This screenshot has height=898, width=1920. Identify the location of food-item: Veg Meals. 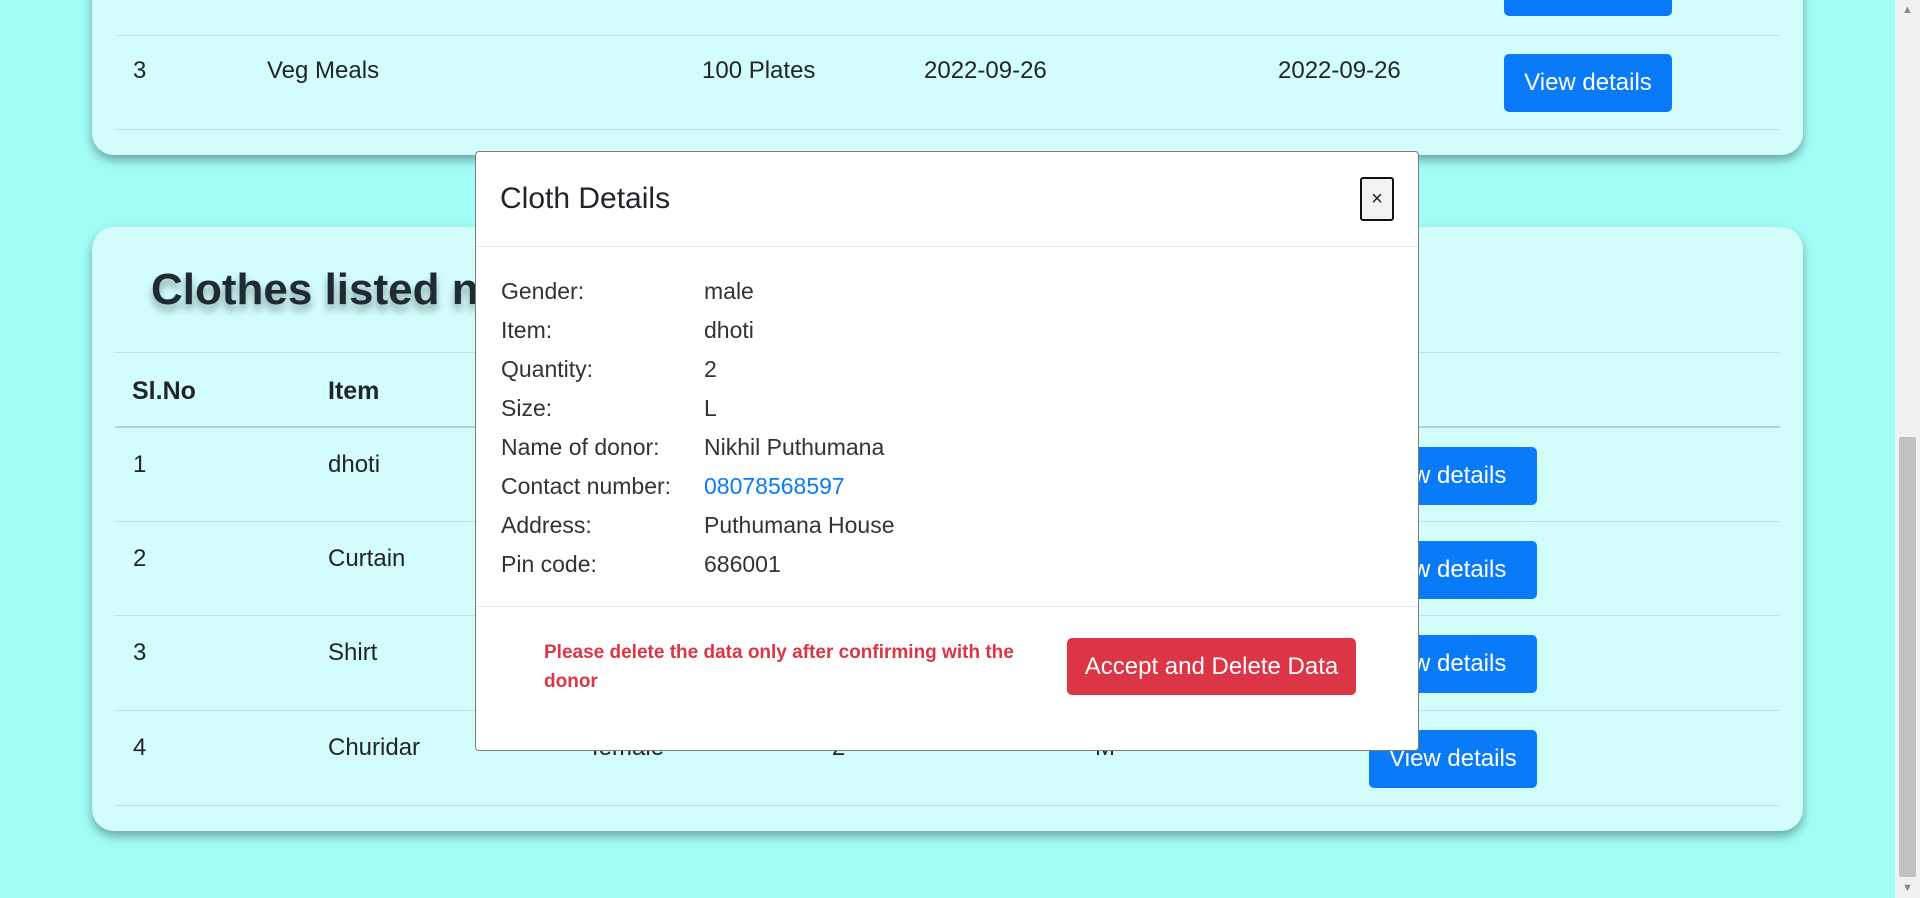
(323, 70).